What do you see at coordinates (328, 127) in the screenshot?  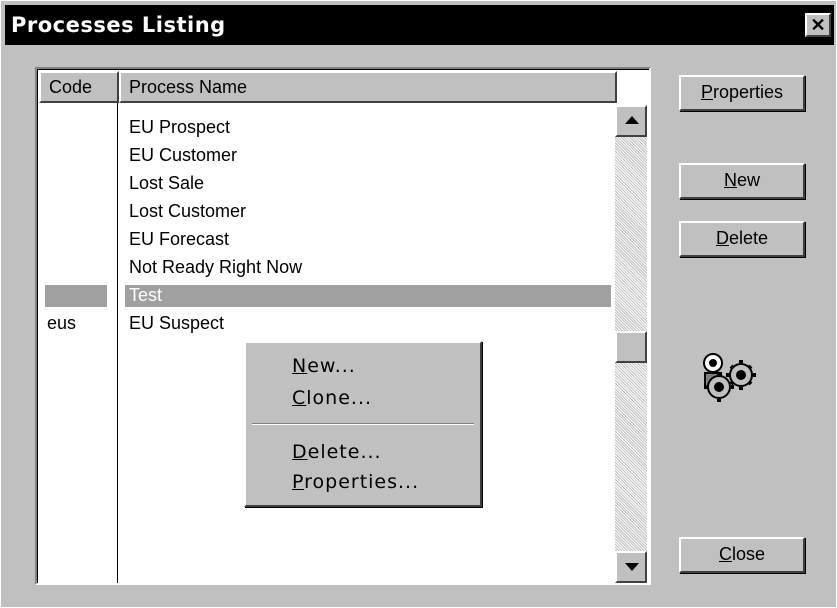 I see `table-row: EU Prospect` at bounding box center [328, 127].